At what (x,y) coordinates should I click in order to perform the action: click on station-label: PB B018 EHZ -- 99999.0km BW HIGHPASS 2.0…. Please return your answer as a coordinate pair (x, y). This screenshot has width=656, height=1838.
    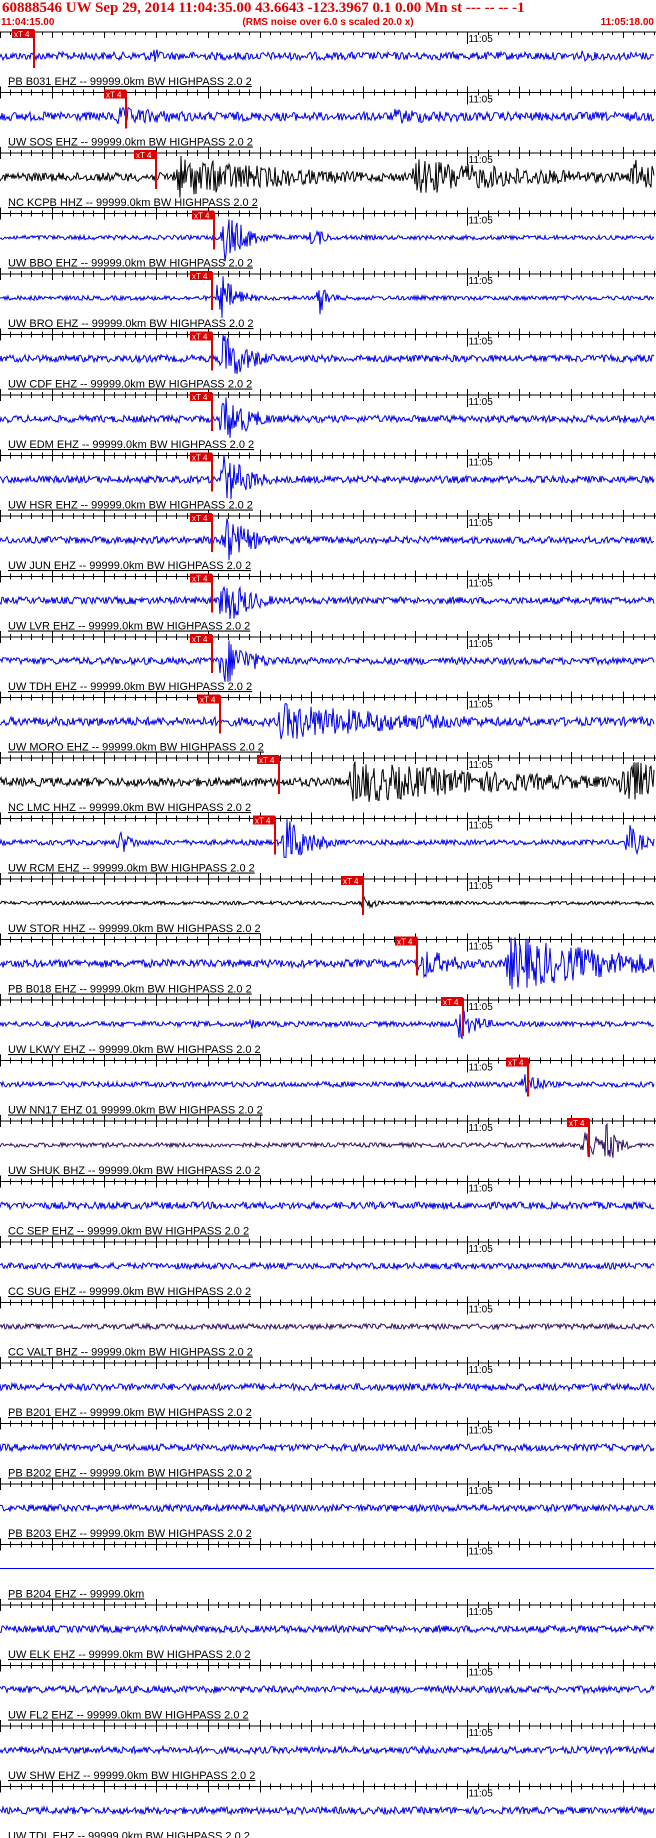
    Looking at the image, I should click on (130, 990).